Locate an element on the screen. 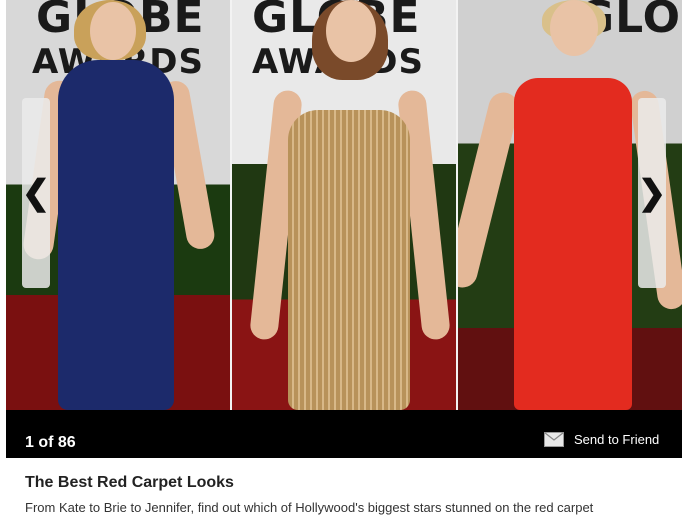 The image size is (692, 515). chevron-left-icon: ❮ is located at coordinates (36, 193).